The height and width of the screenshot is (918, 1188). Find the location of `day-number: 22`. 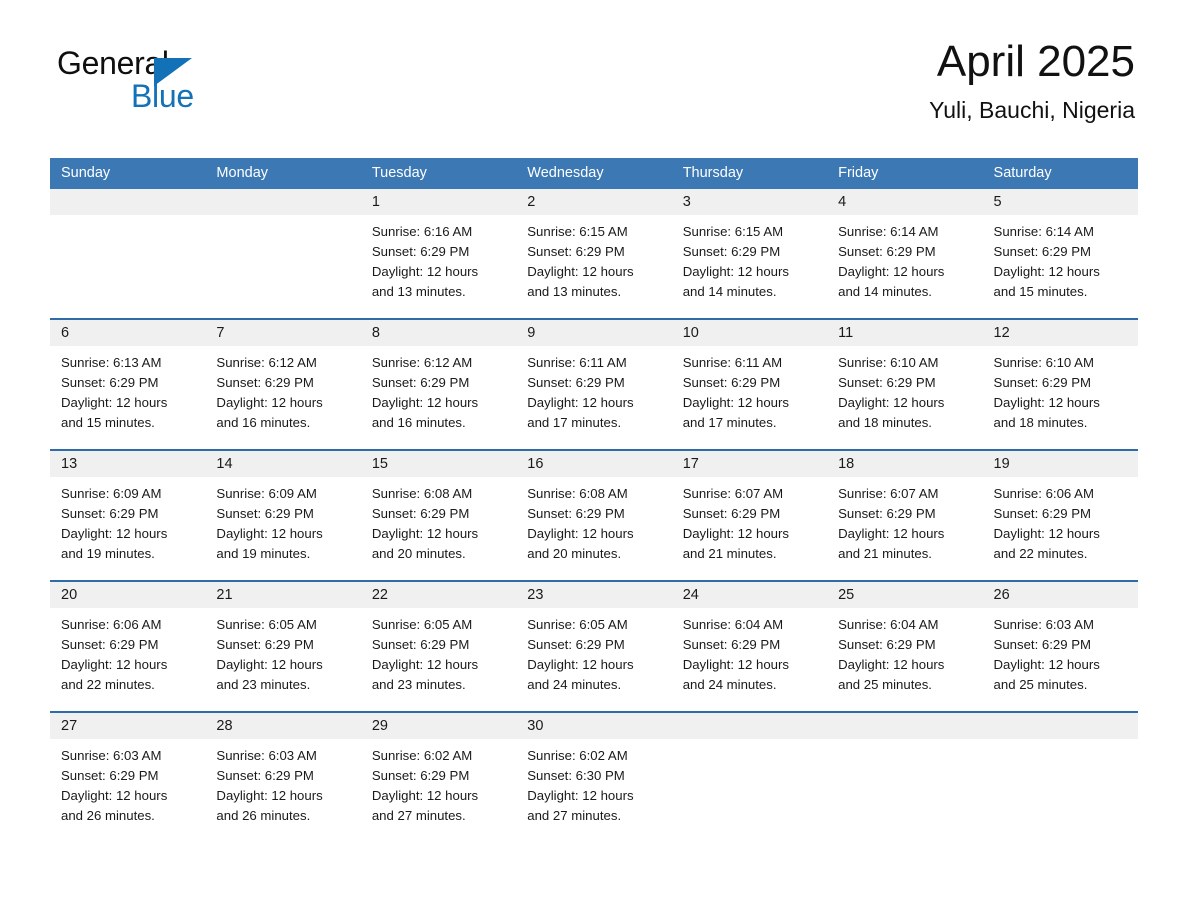

day-number: 22 is located at coordinates (438, 595).